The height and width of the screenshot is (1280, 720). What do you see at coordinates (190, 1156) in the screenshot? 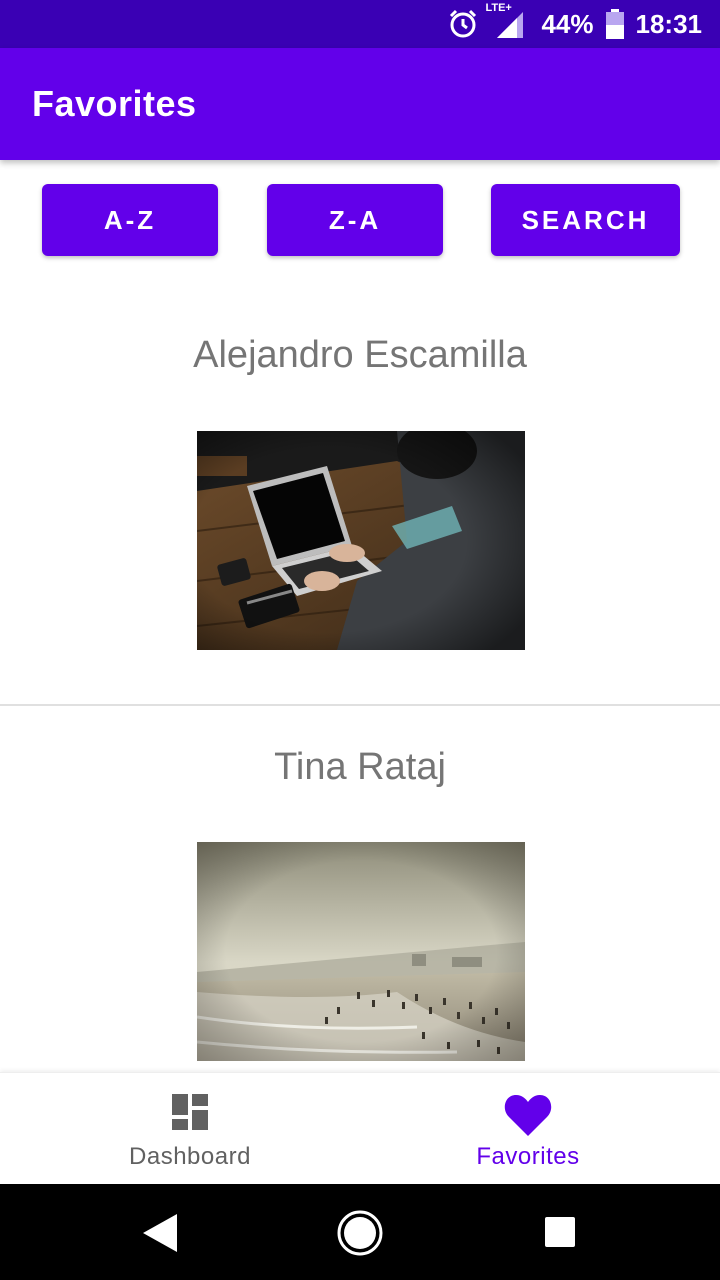
I see `nav-label-dashboard: Dashboard` at bounding box center [190, 1156].